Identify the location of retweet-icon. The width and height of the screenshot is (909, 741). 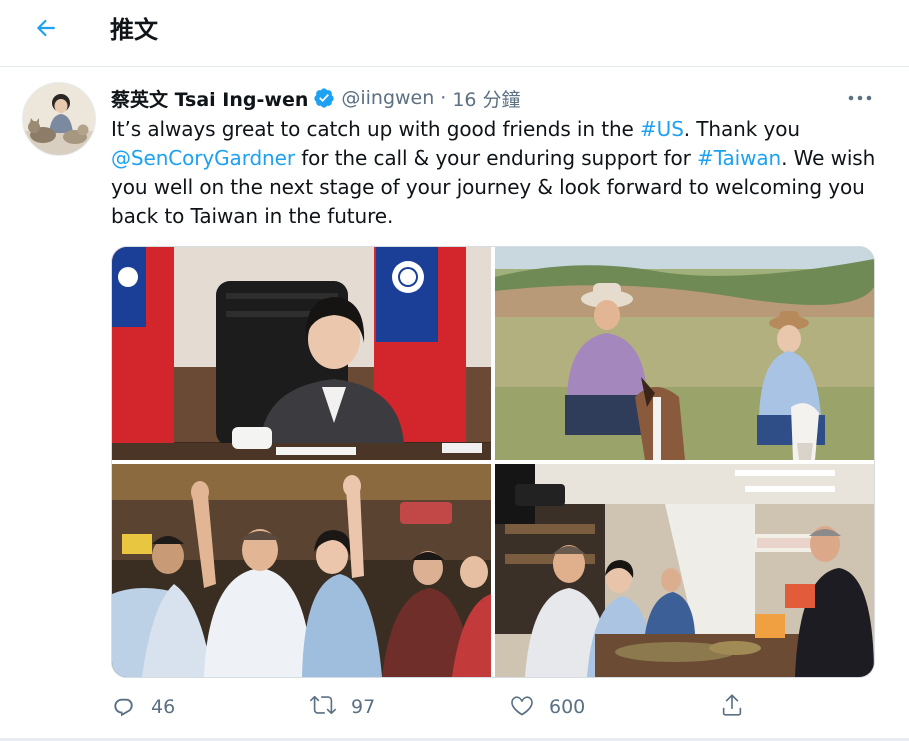
(323, 707).